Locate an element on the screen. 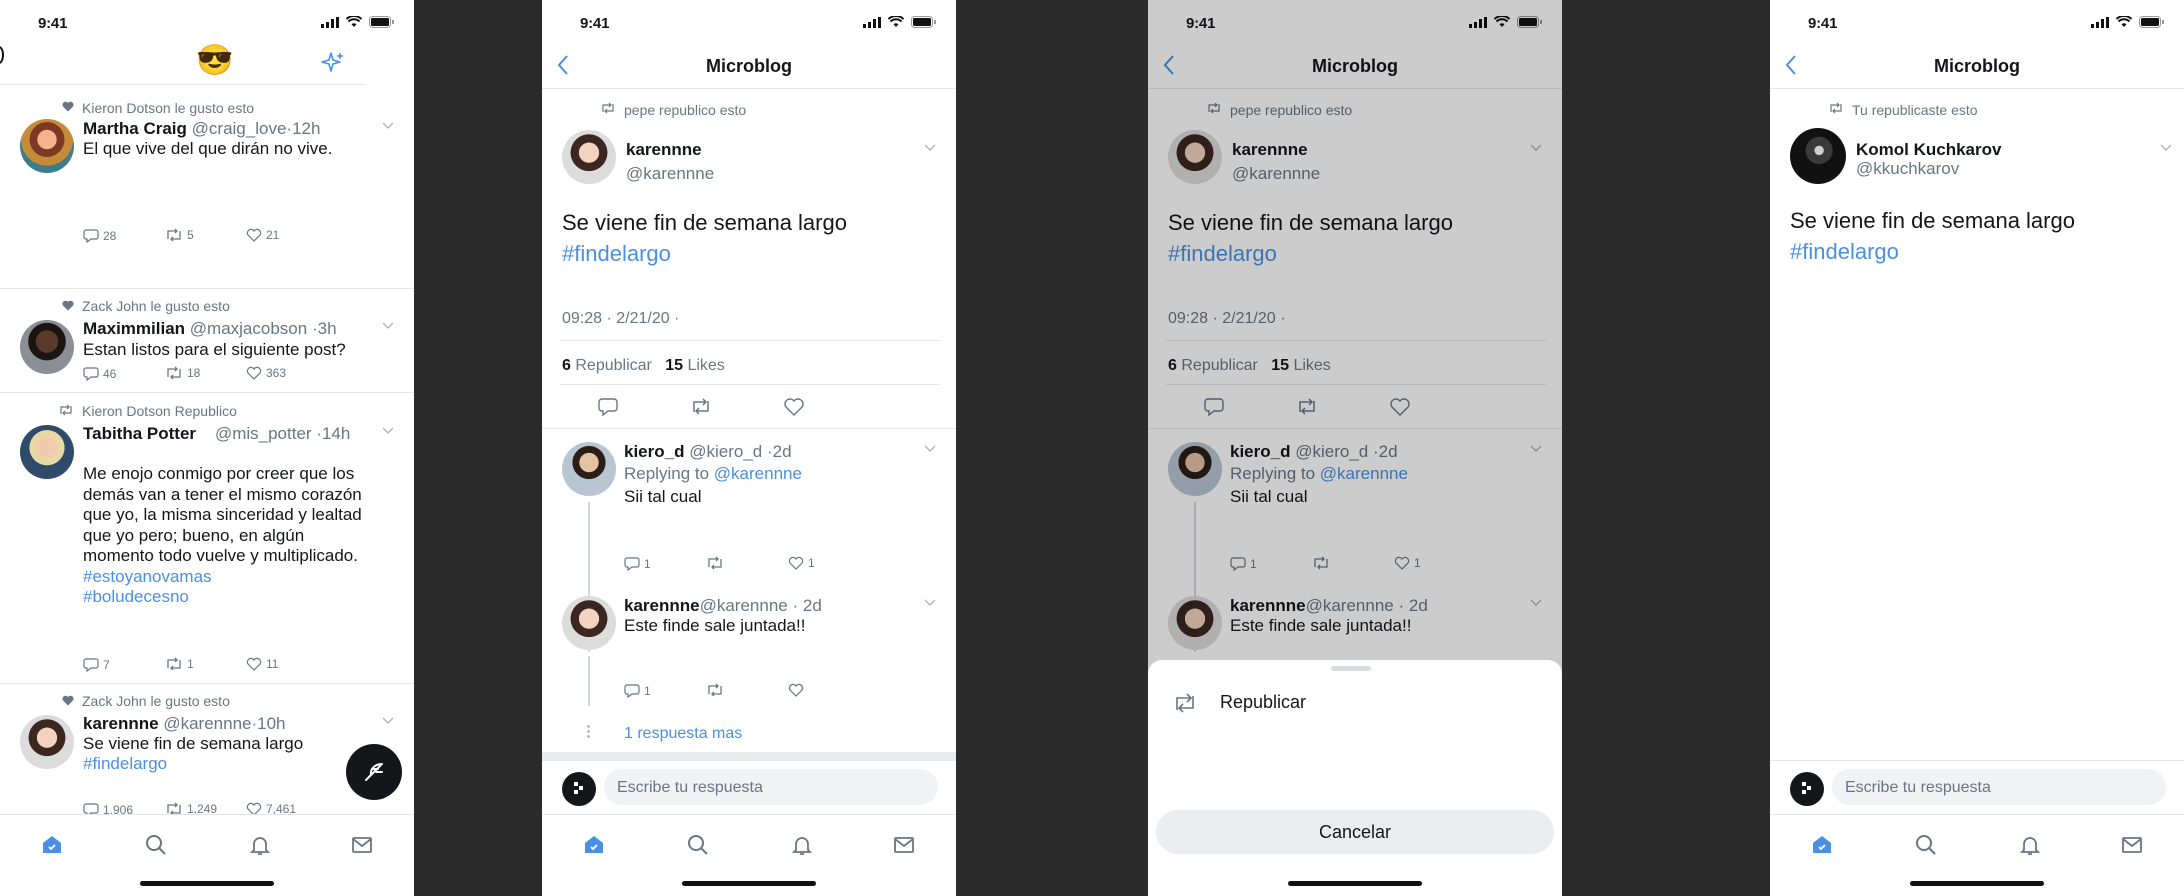  reply-author: karennne is located at coordinates (662, 605).